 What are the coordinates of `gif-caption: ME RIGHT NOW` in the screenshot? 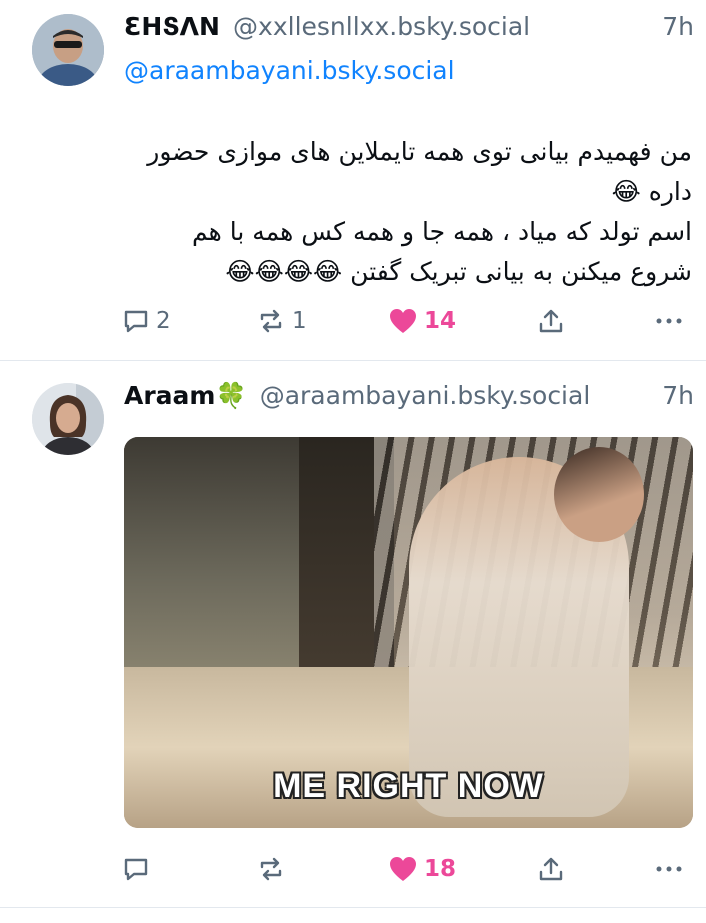 It's located at (408, 786).